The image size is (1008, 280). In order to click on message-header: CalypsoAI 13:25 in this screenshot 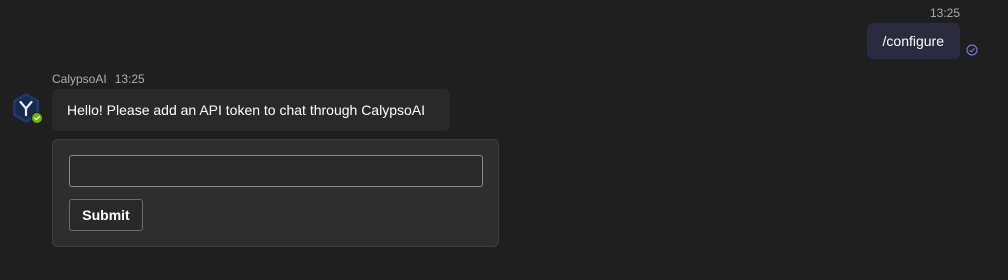, I will do `click(98, 79)`.